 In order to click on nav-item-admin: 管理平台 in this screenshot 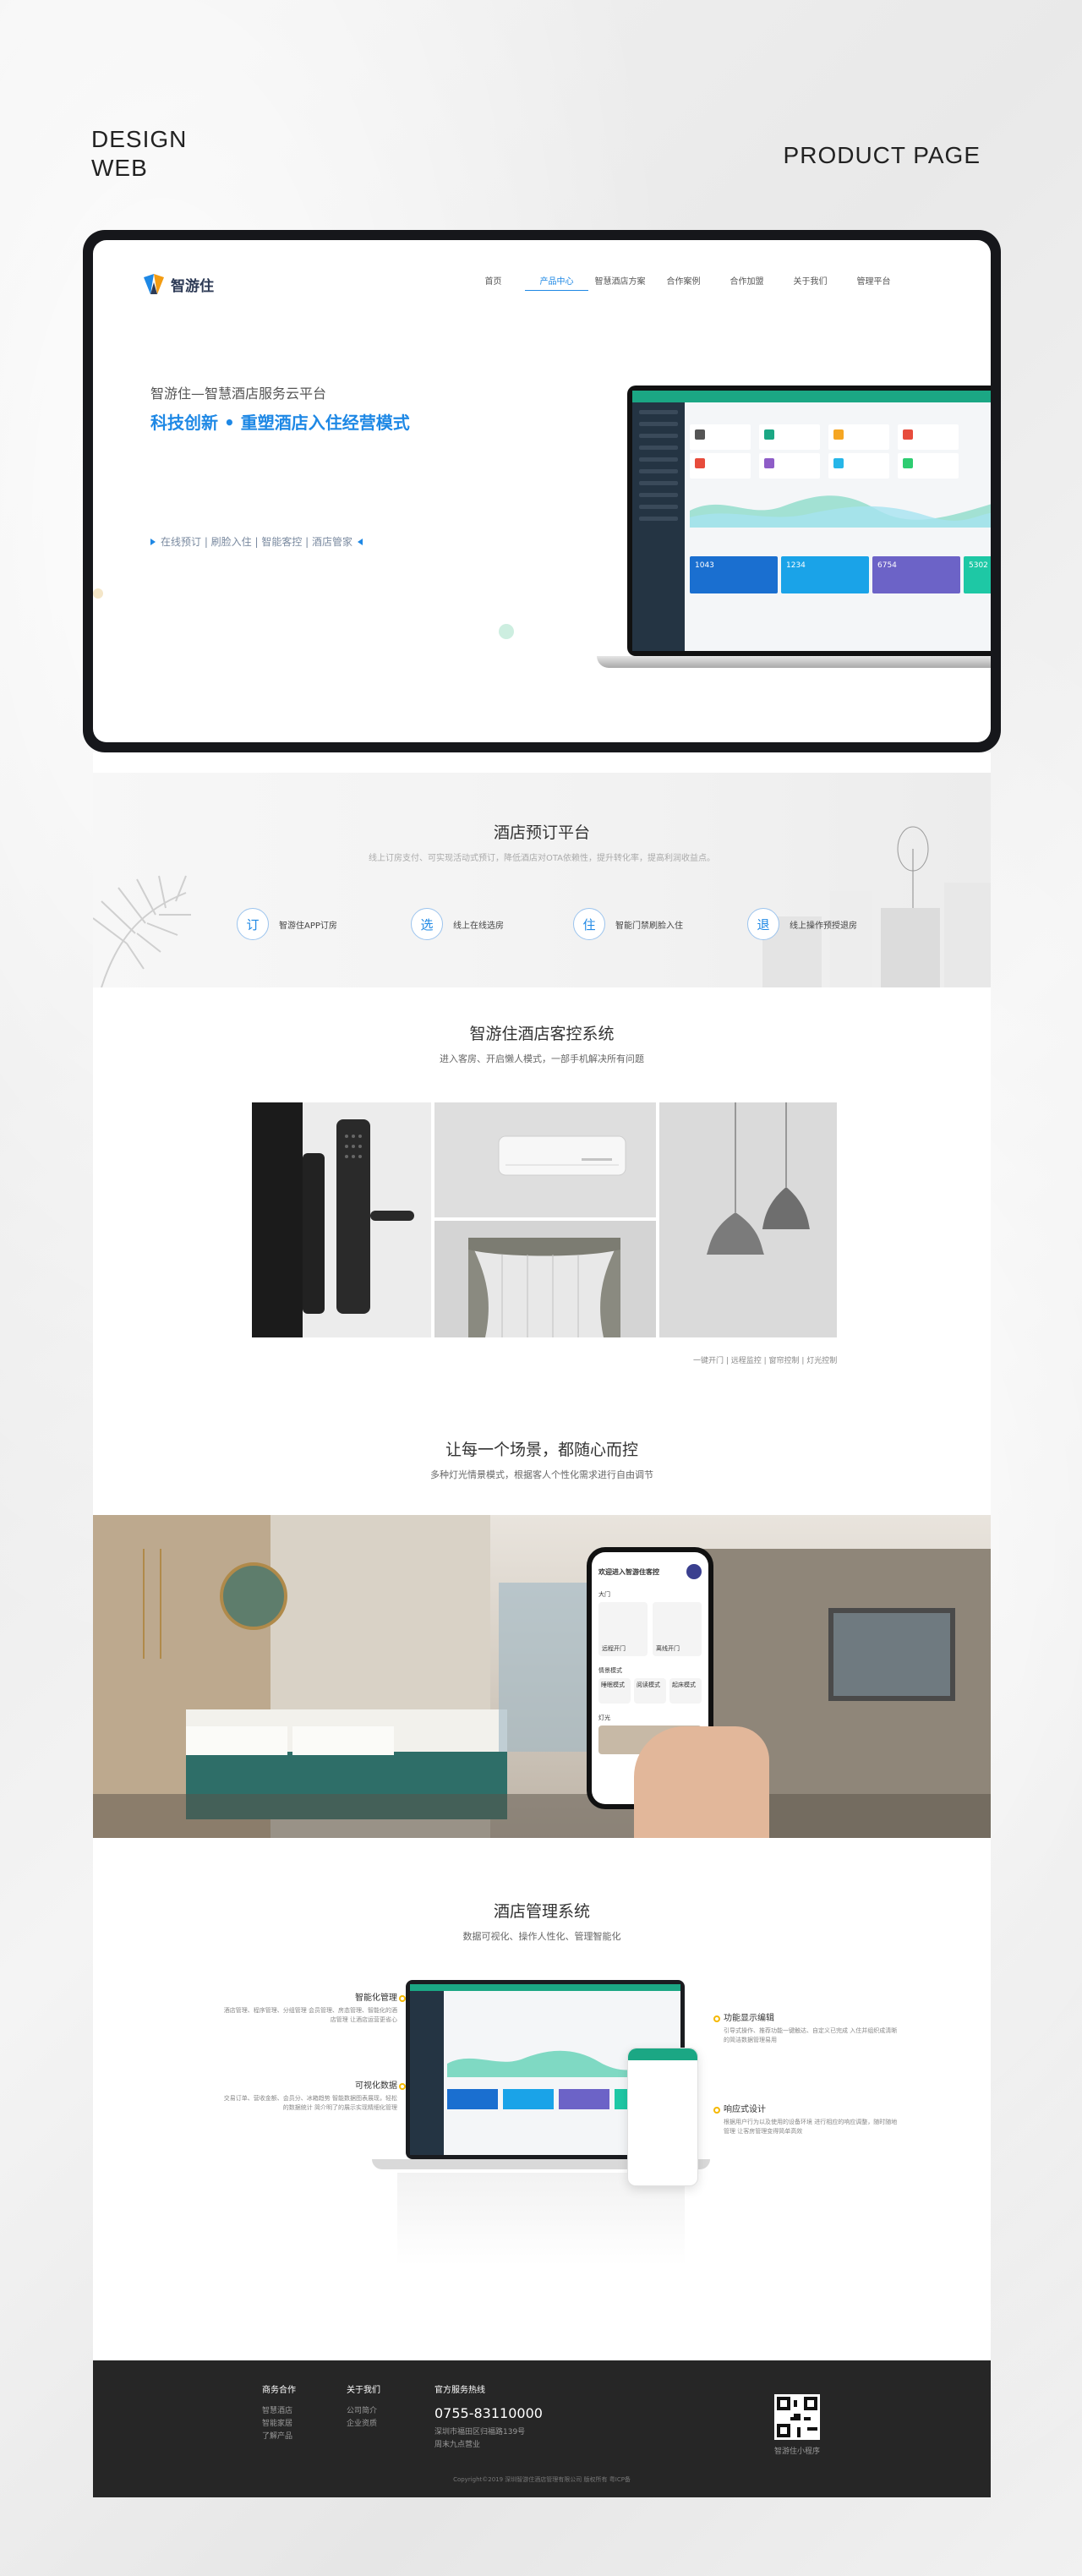, I will do `click(874, 282)`.